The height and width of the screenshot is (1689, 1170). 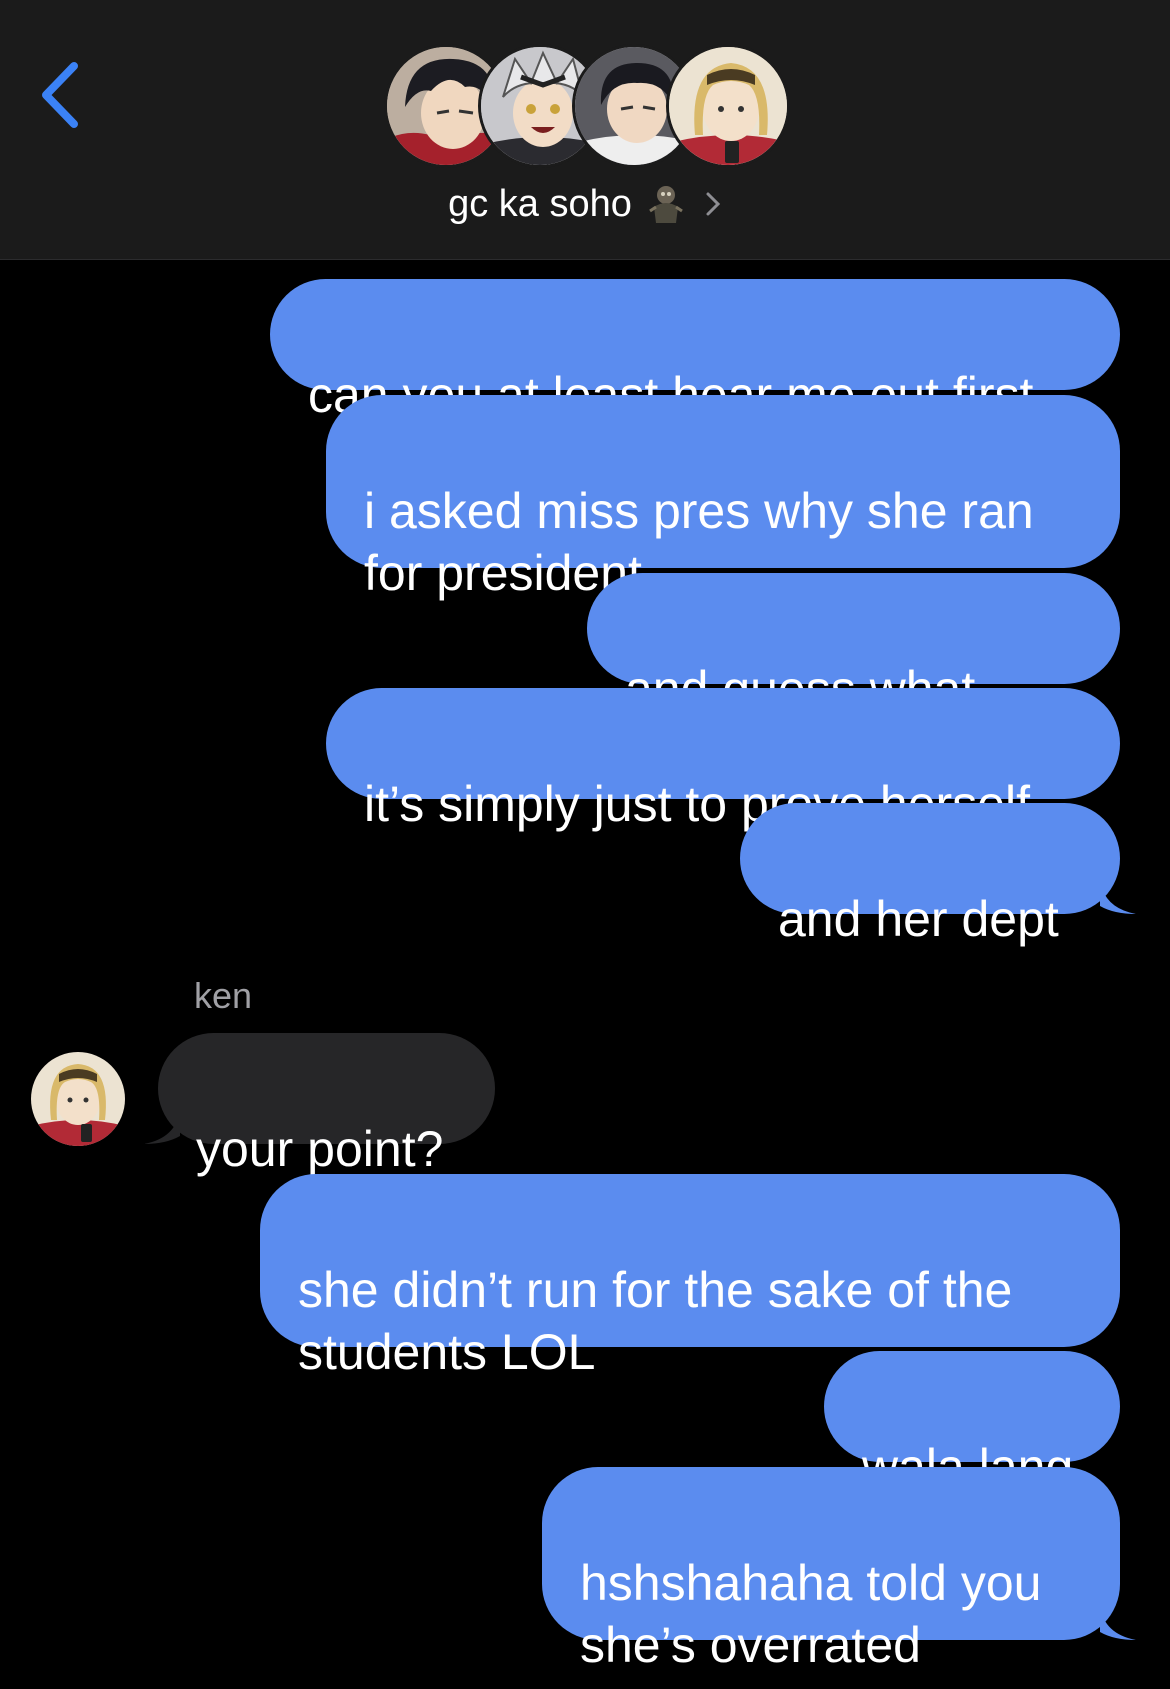 I want to click on group-avatars, so click(x=587, y=106).